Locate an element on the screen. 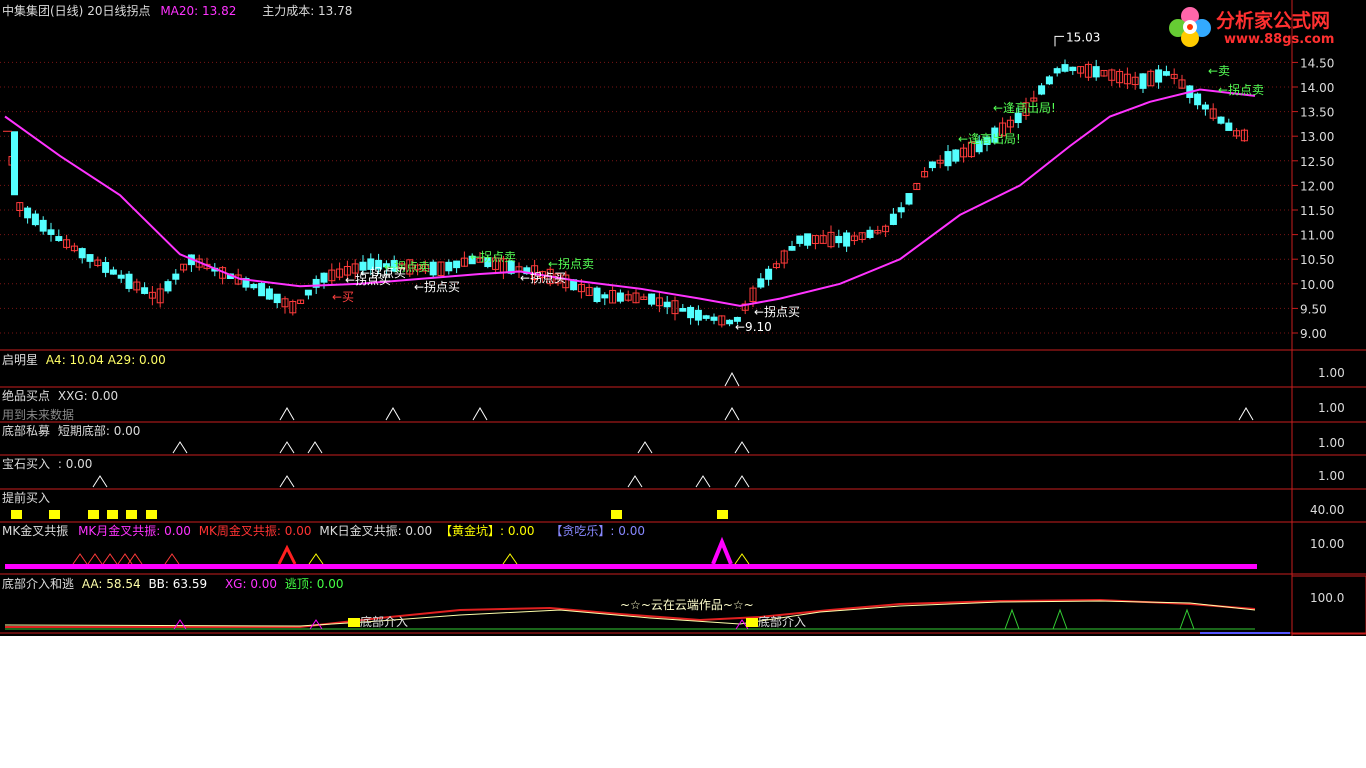  panel-tiqian-header: 提前买入 is located at coordinates (26, 498).